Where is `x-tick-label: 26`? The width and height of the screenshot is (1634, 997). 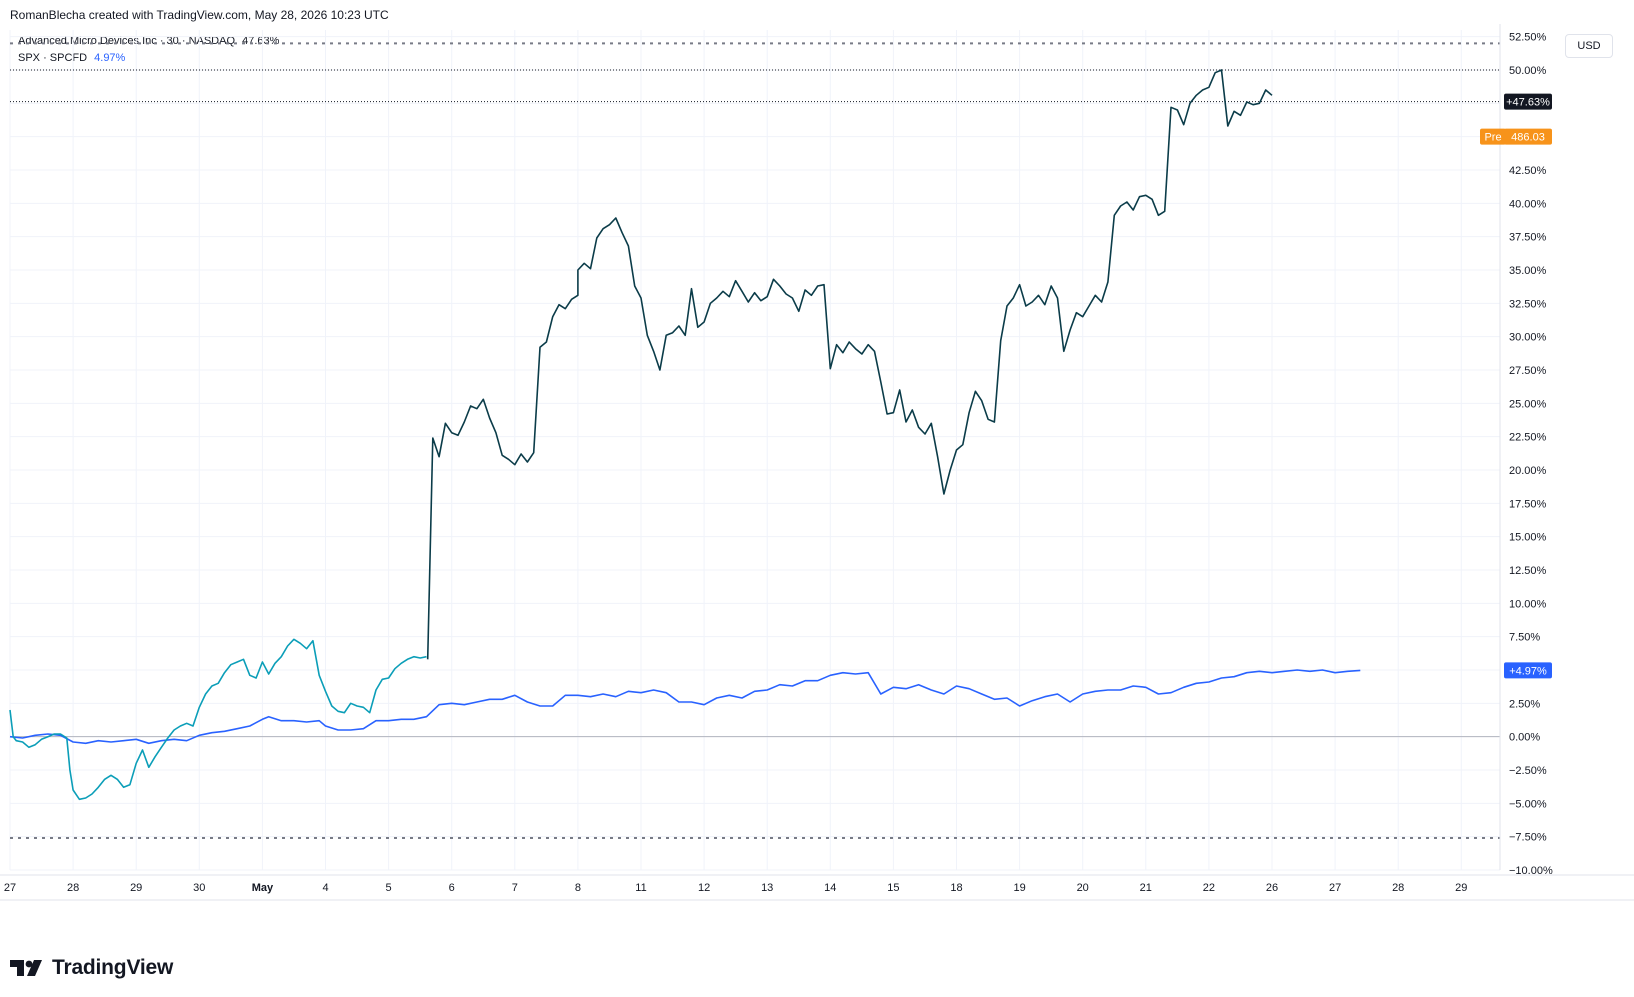
x-tick-label: 26 is located at coordinates (1272, 888).